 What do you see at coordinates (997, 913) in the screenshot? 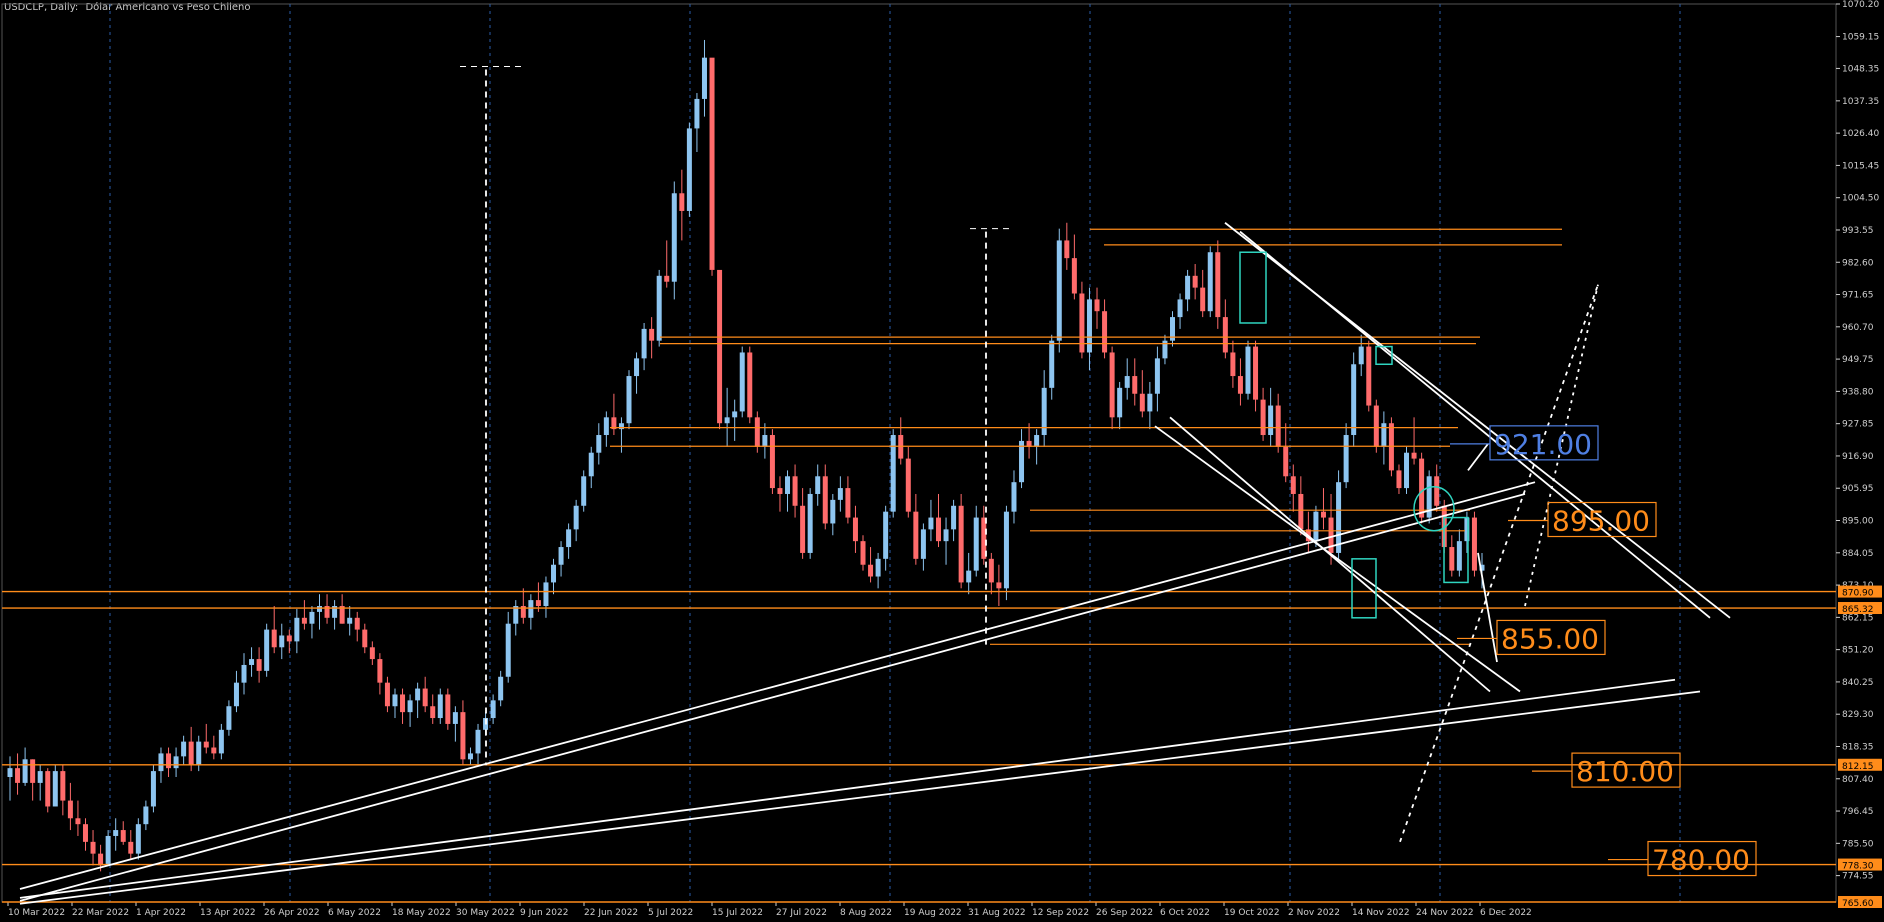
I see `x-tick-label: 31 Aug 2022` at bounding box center [997, 913].